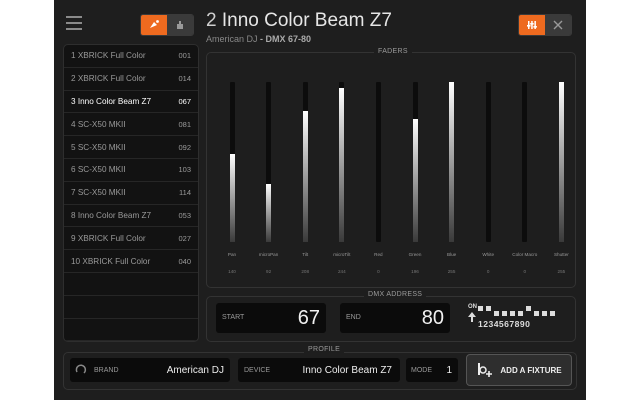 This screenshot has width=640, height=400. Describe the element at coordinates (150, 370) in the screenshot. I see `brand-field: BRAND American DJ` at that location.